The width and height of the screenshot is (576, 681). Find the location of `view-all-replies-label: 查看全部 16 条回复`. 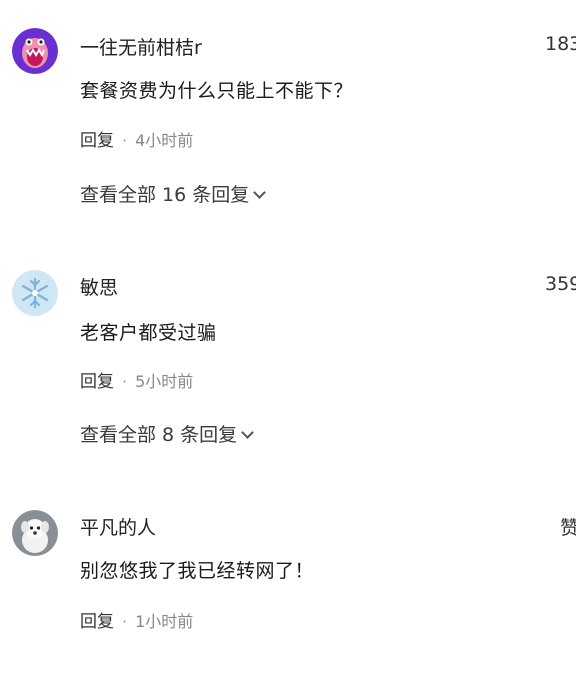

view-all-replies-label: 查看全部 16 条回复 is located at coordinates (165, 195).